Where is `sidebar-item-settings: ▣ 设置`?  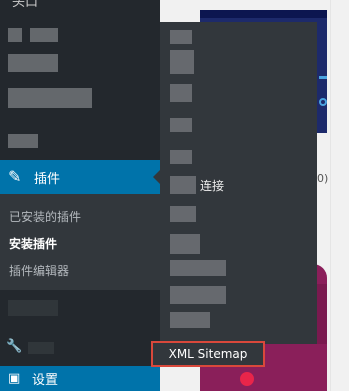
sidebar-item-settings: ▣ 设置 is located at coordinates (80, 378).